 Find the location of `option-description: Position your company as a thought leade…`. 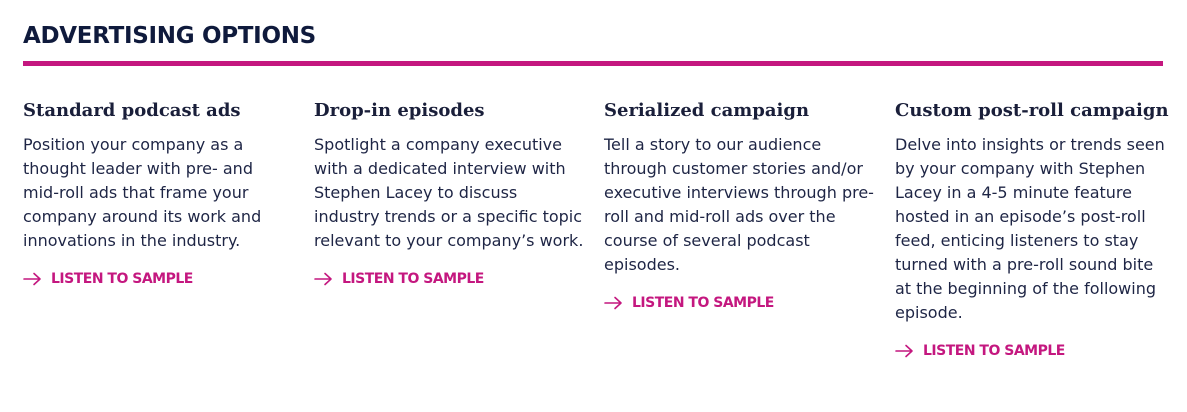

option-description: Position your company as a thought leade… is located at coordinates (142, 192).